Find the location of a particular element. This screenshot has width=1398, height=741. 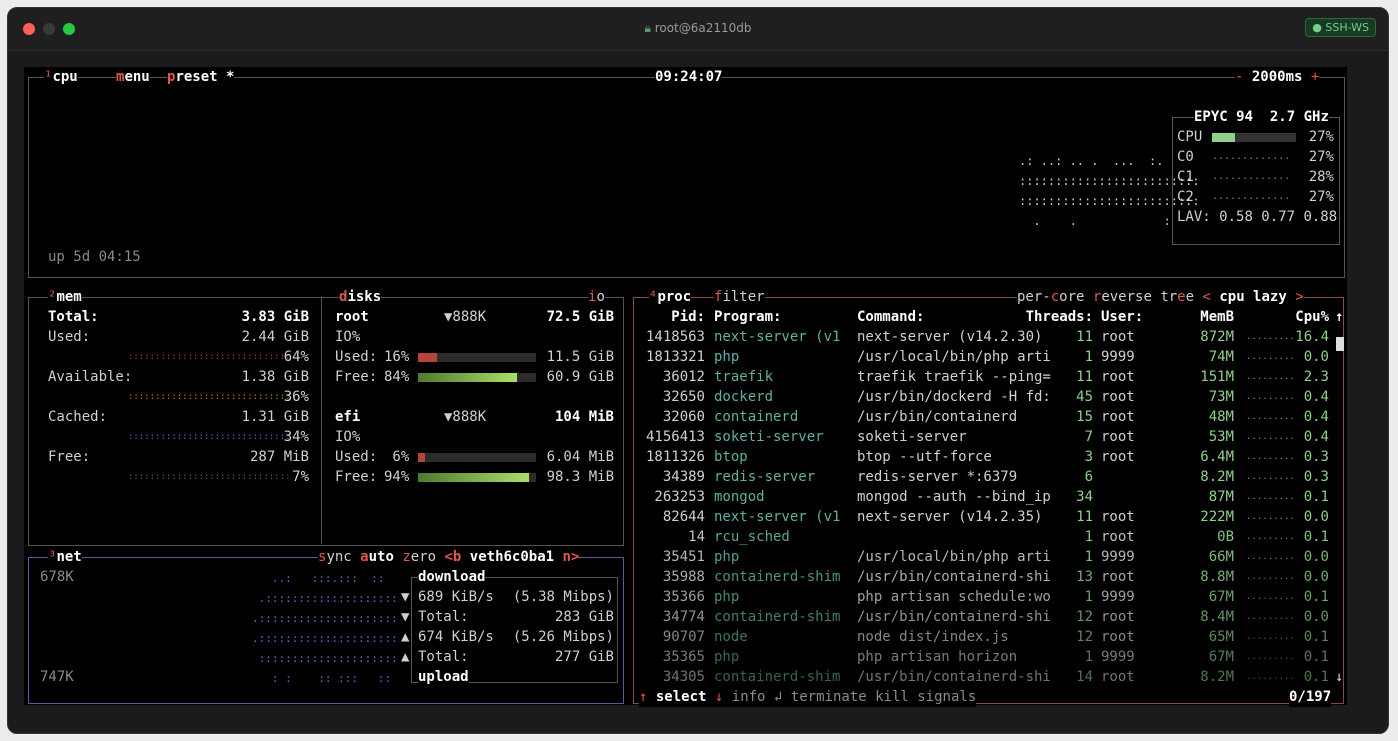

mem-row-value: 2.44 GiB is located at coordinates (275, 337).